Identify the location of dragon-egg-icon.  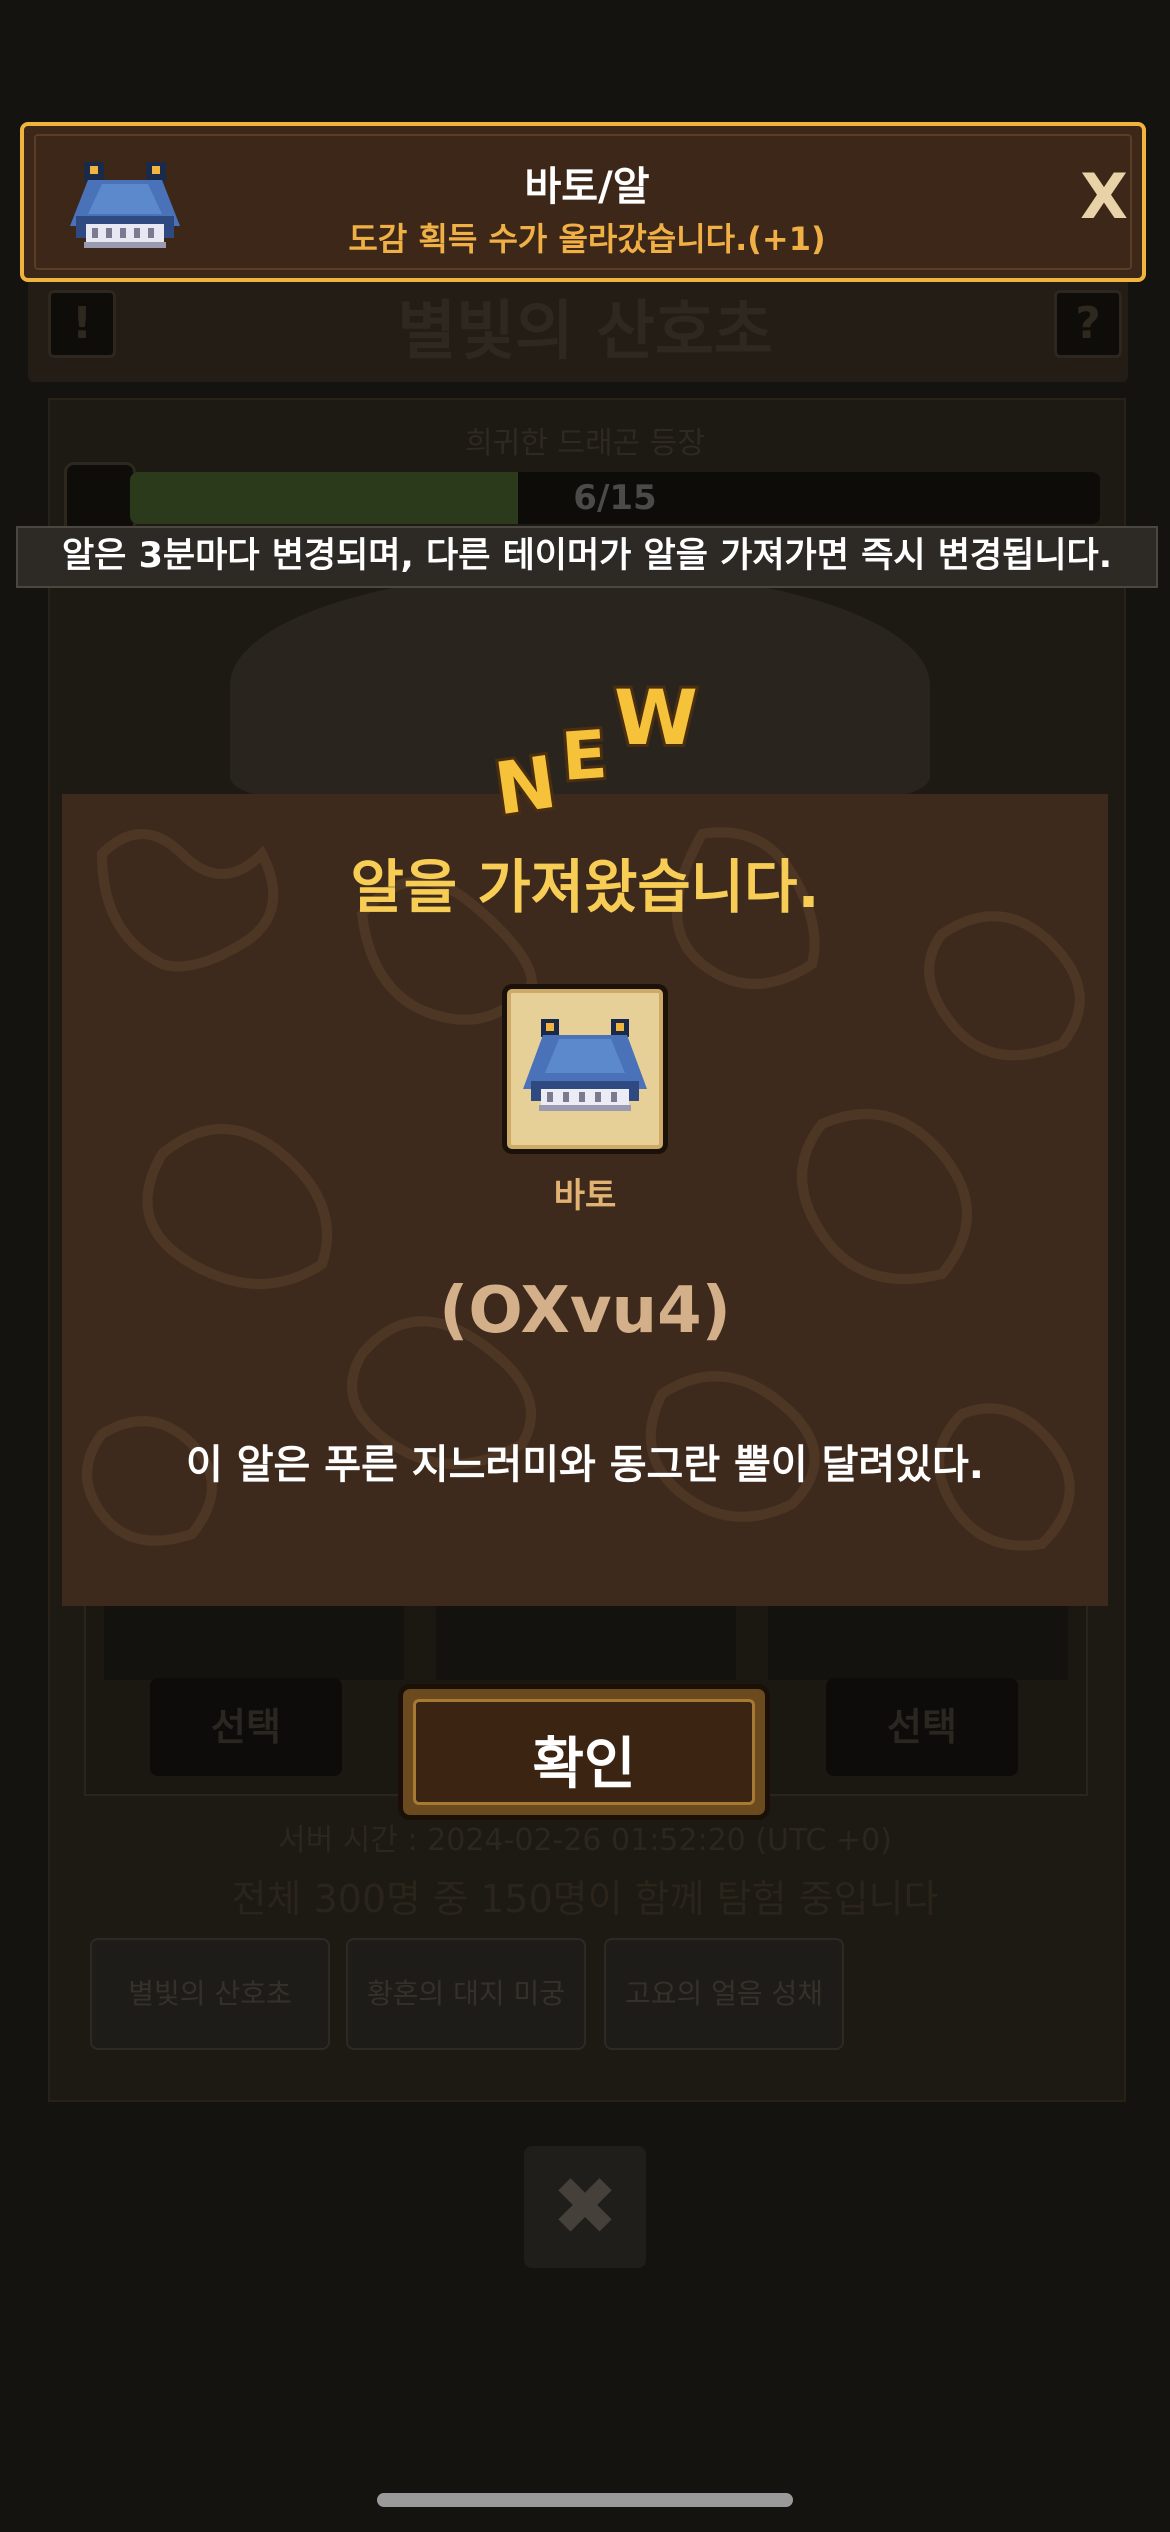
(100, 498).